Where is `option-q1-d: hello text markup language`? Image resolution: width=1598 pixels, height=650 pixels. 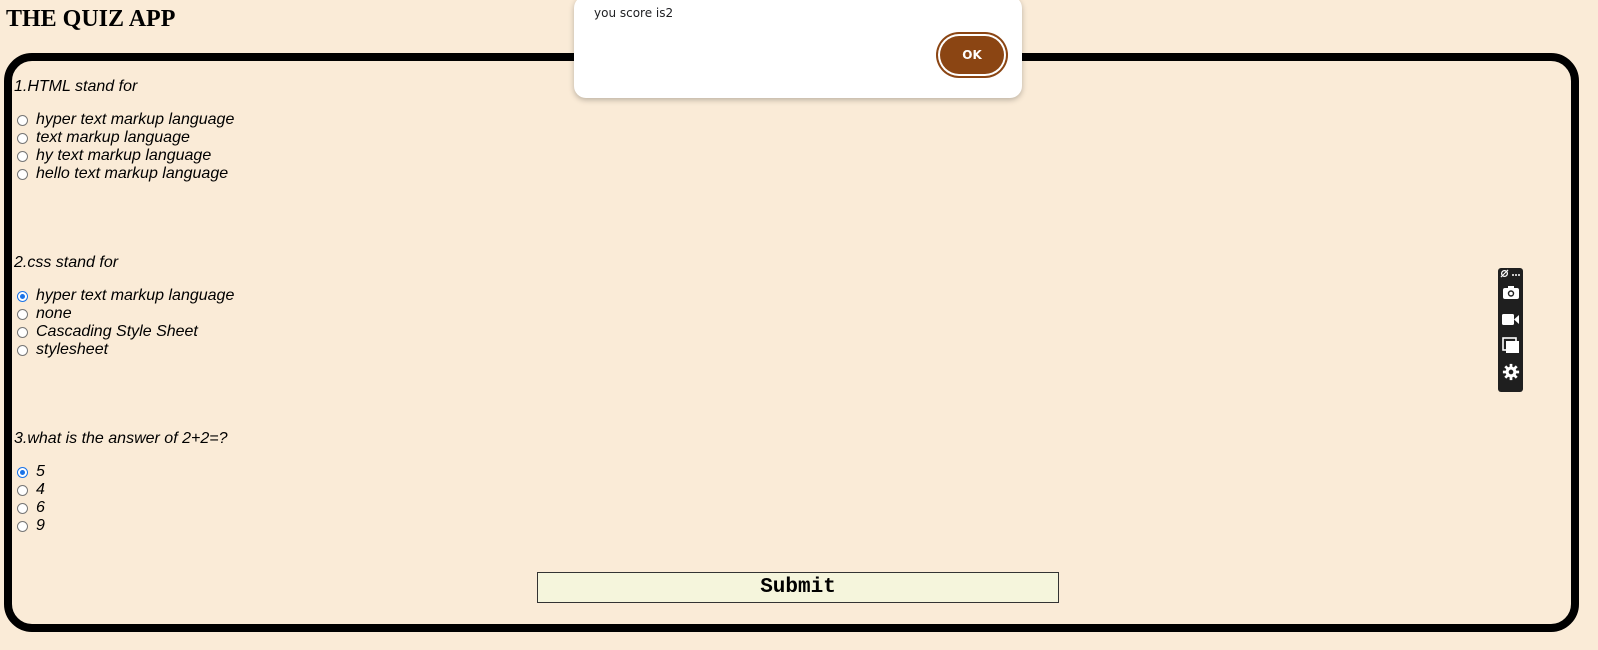
option-q1-d: hello text markup language is located at coordinates (124, 174).